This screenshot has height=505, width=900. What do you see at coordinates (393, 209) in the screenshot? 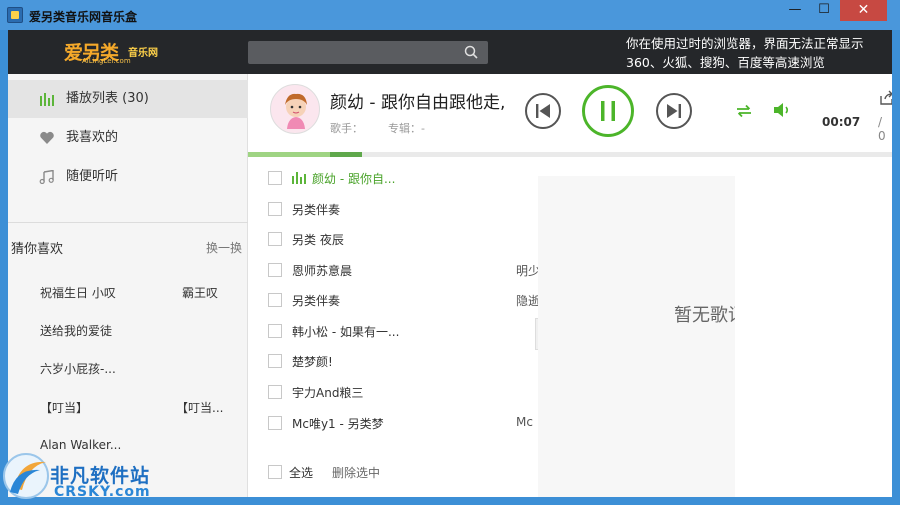
I see `playlist-row: 另类伴奏` at bounding box center [393, 209].